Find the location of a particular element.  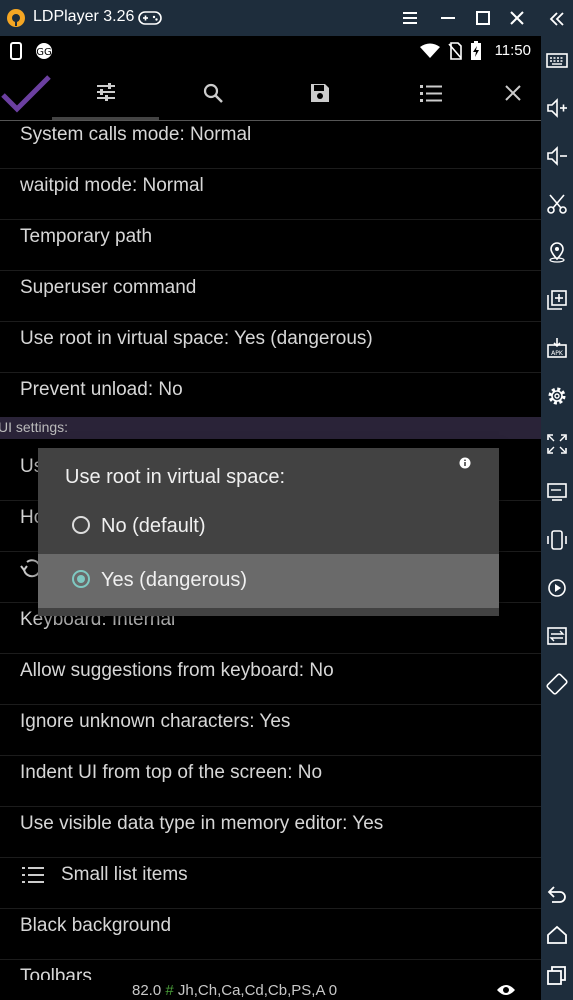

settings-toolbar is located at coordinates (270, 93).